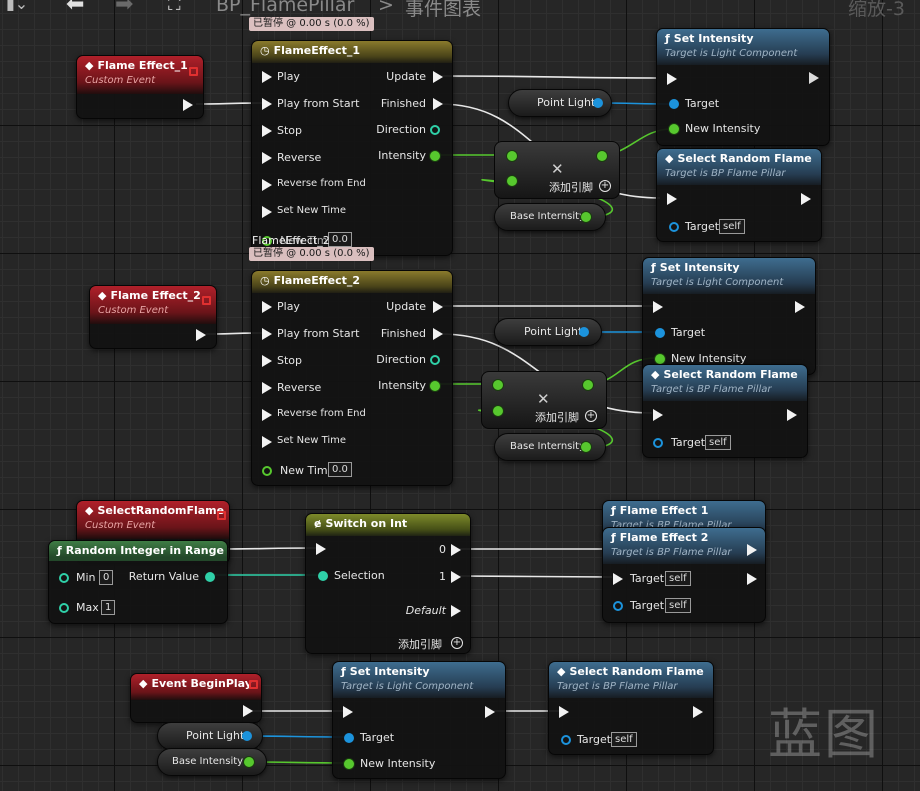 This screenshot has height=791, width=920. What do you see at coordinates (548, 332) in the screenshot?
I see `getter-point-light-2: Point Light` at bounding box center [548, 332].